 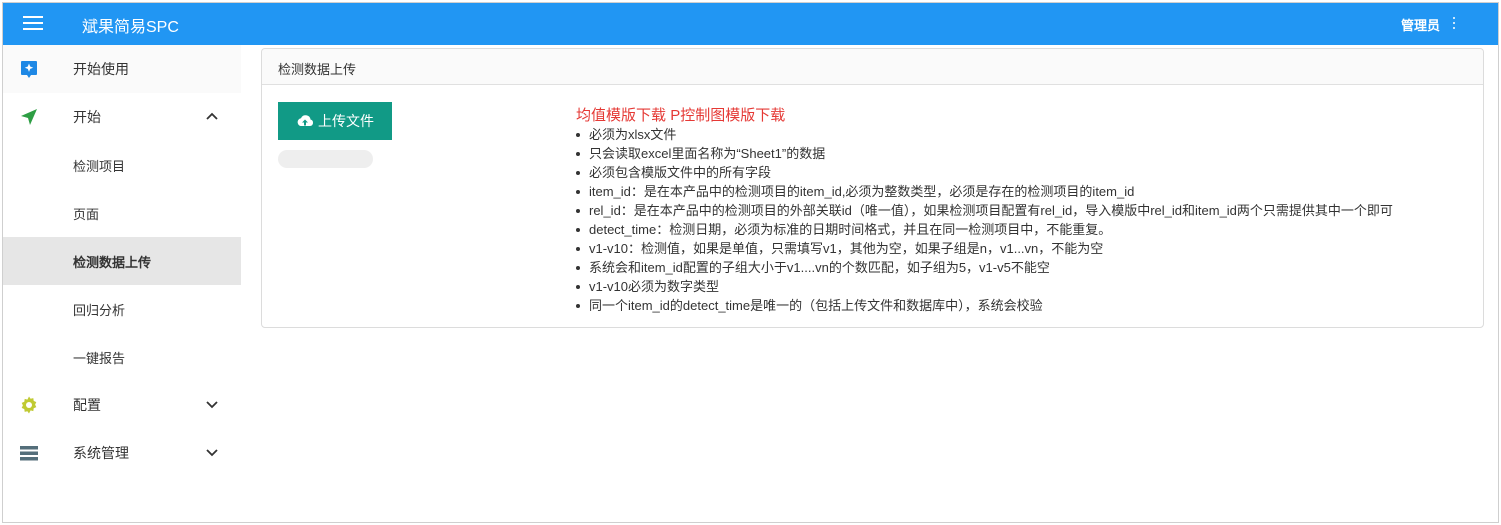 What do you see at coordinates (112, 262) in the screenshot?
I see `sidebar-item-label: 检测数据上传` at bounding box center [112, 262].